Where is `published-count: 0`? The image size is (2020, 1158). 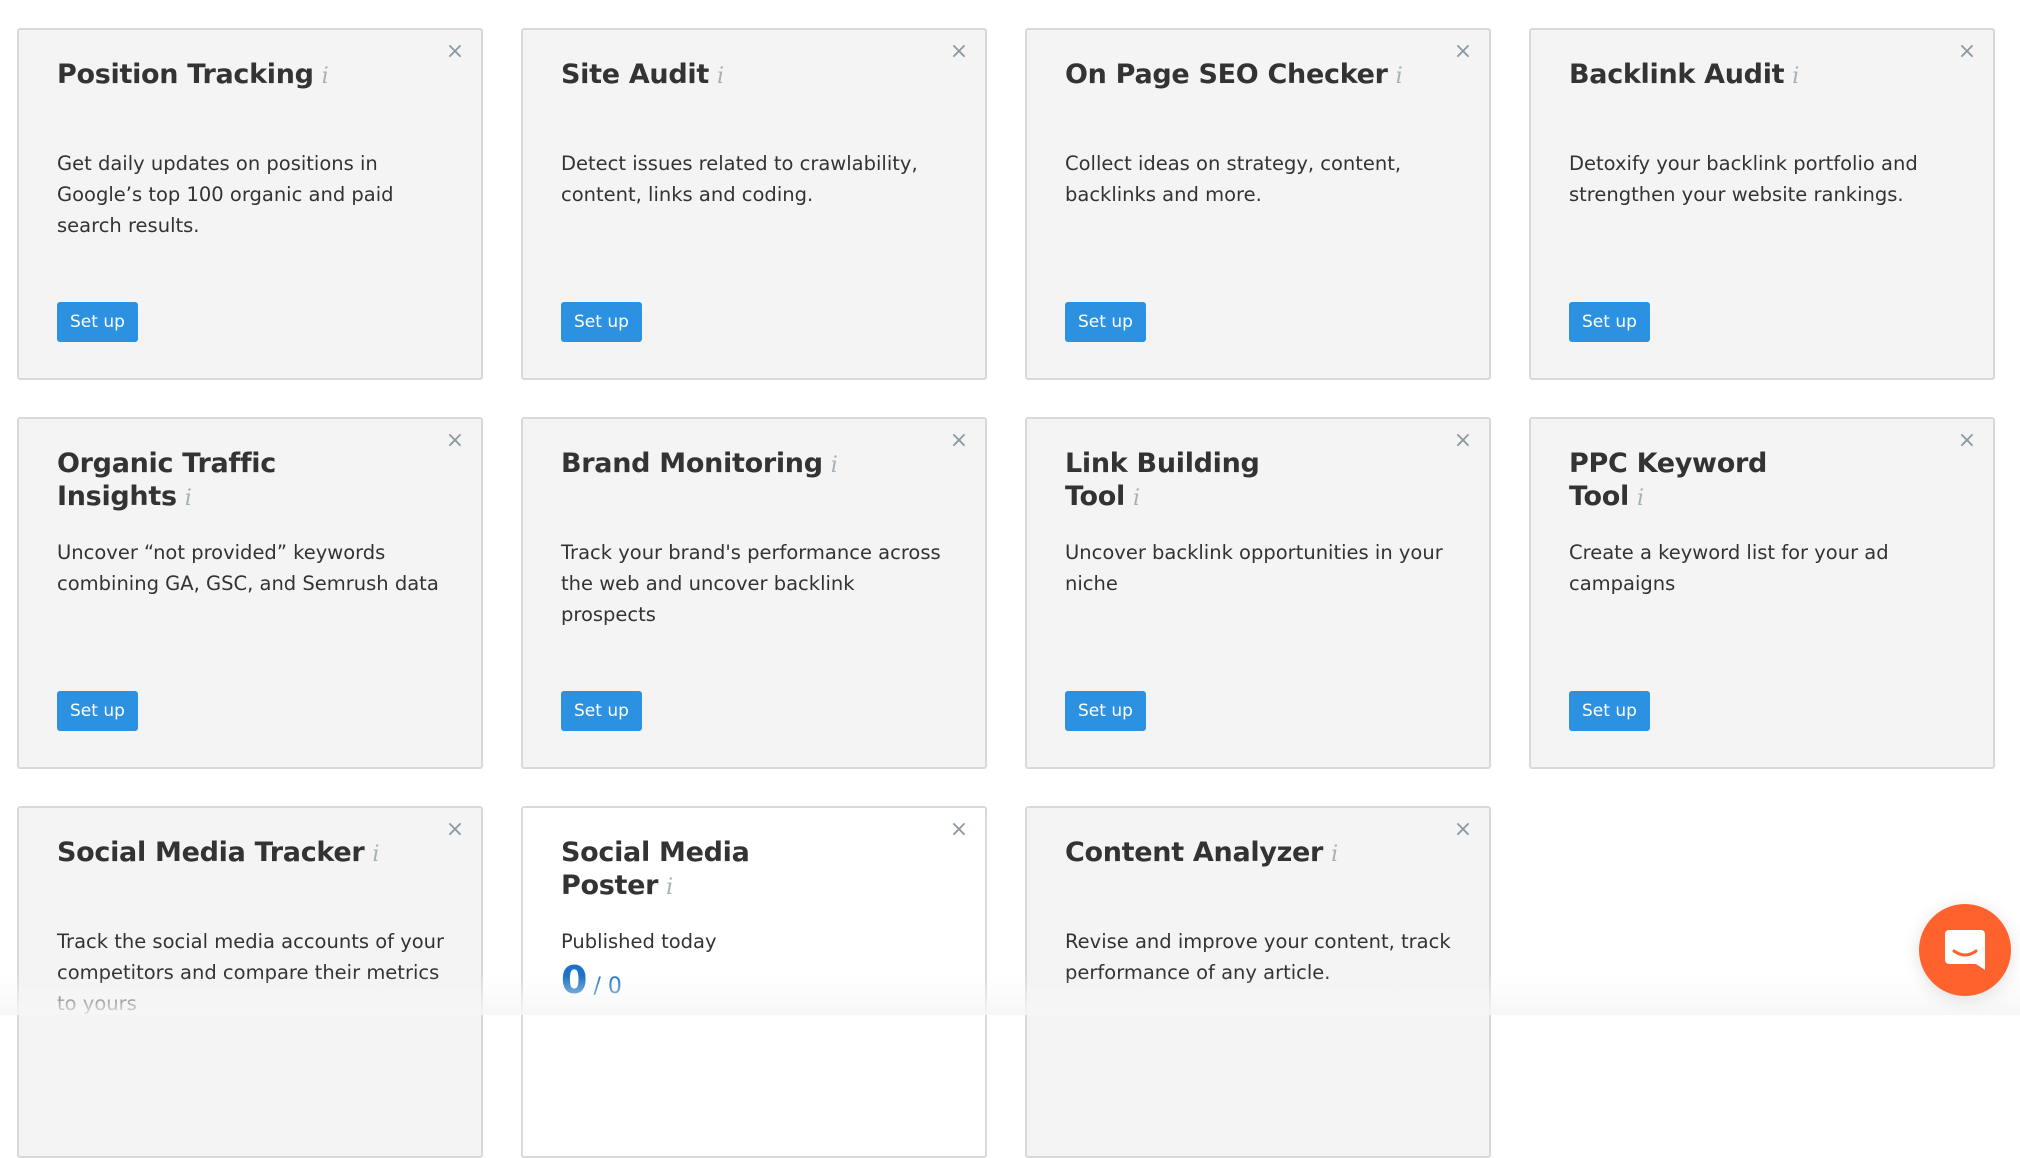 published-count: 0 is located at coordinates (574, 980).